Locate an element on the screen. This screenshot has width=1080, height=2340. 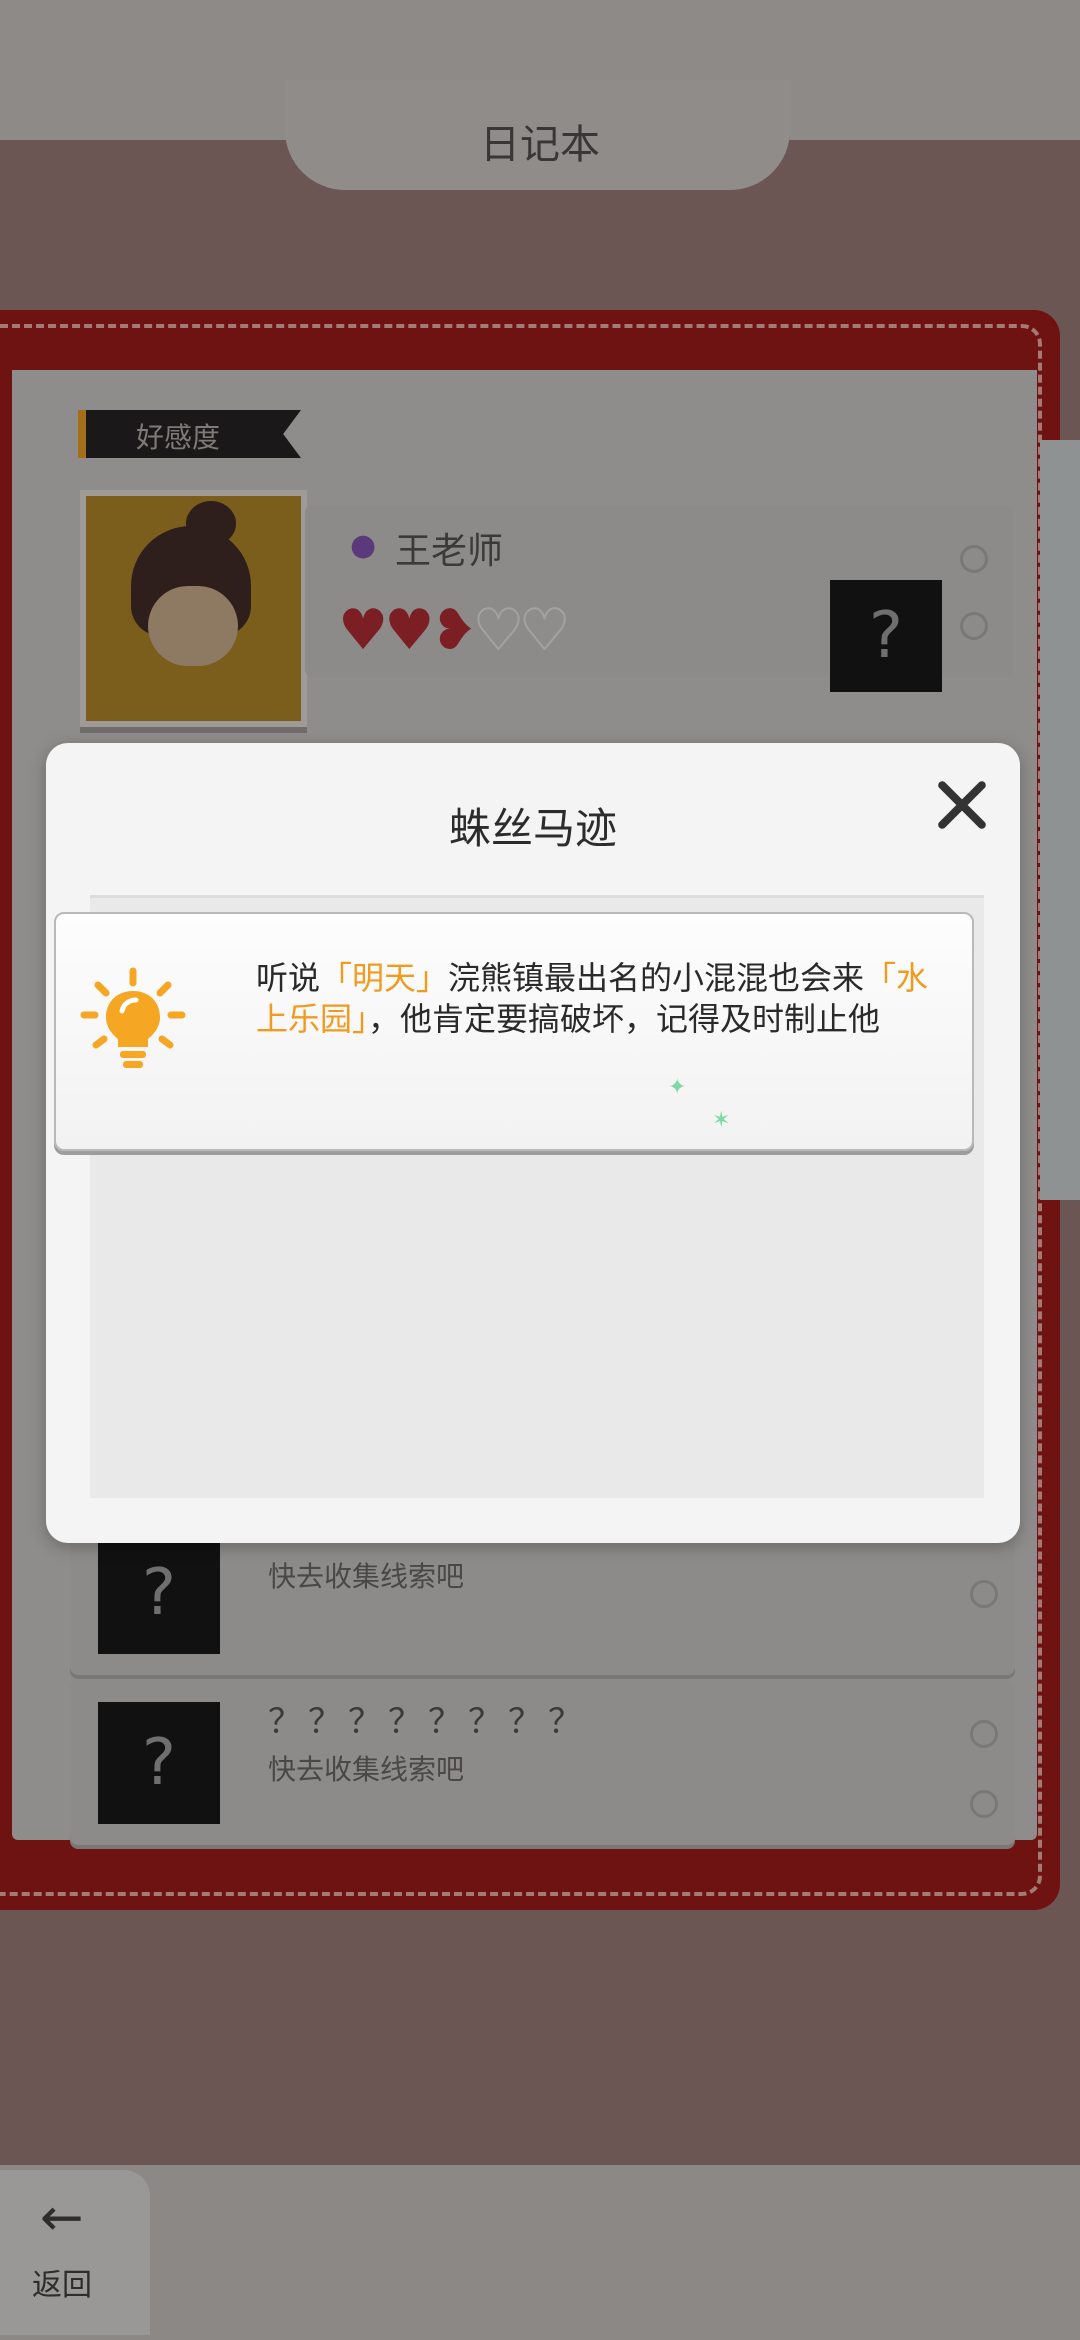
back-button: ← 返回 is located at coordinates (75, 2252).